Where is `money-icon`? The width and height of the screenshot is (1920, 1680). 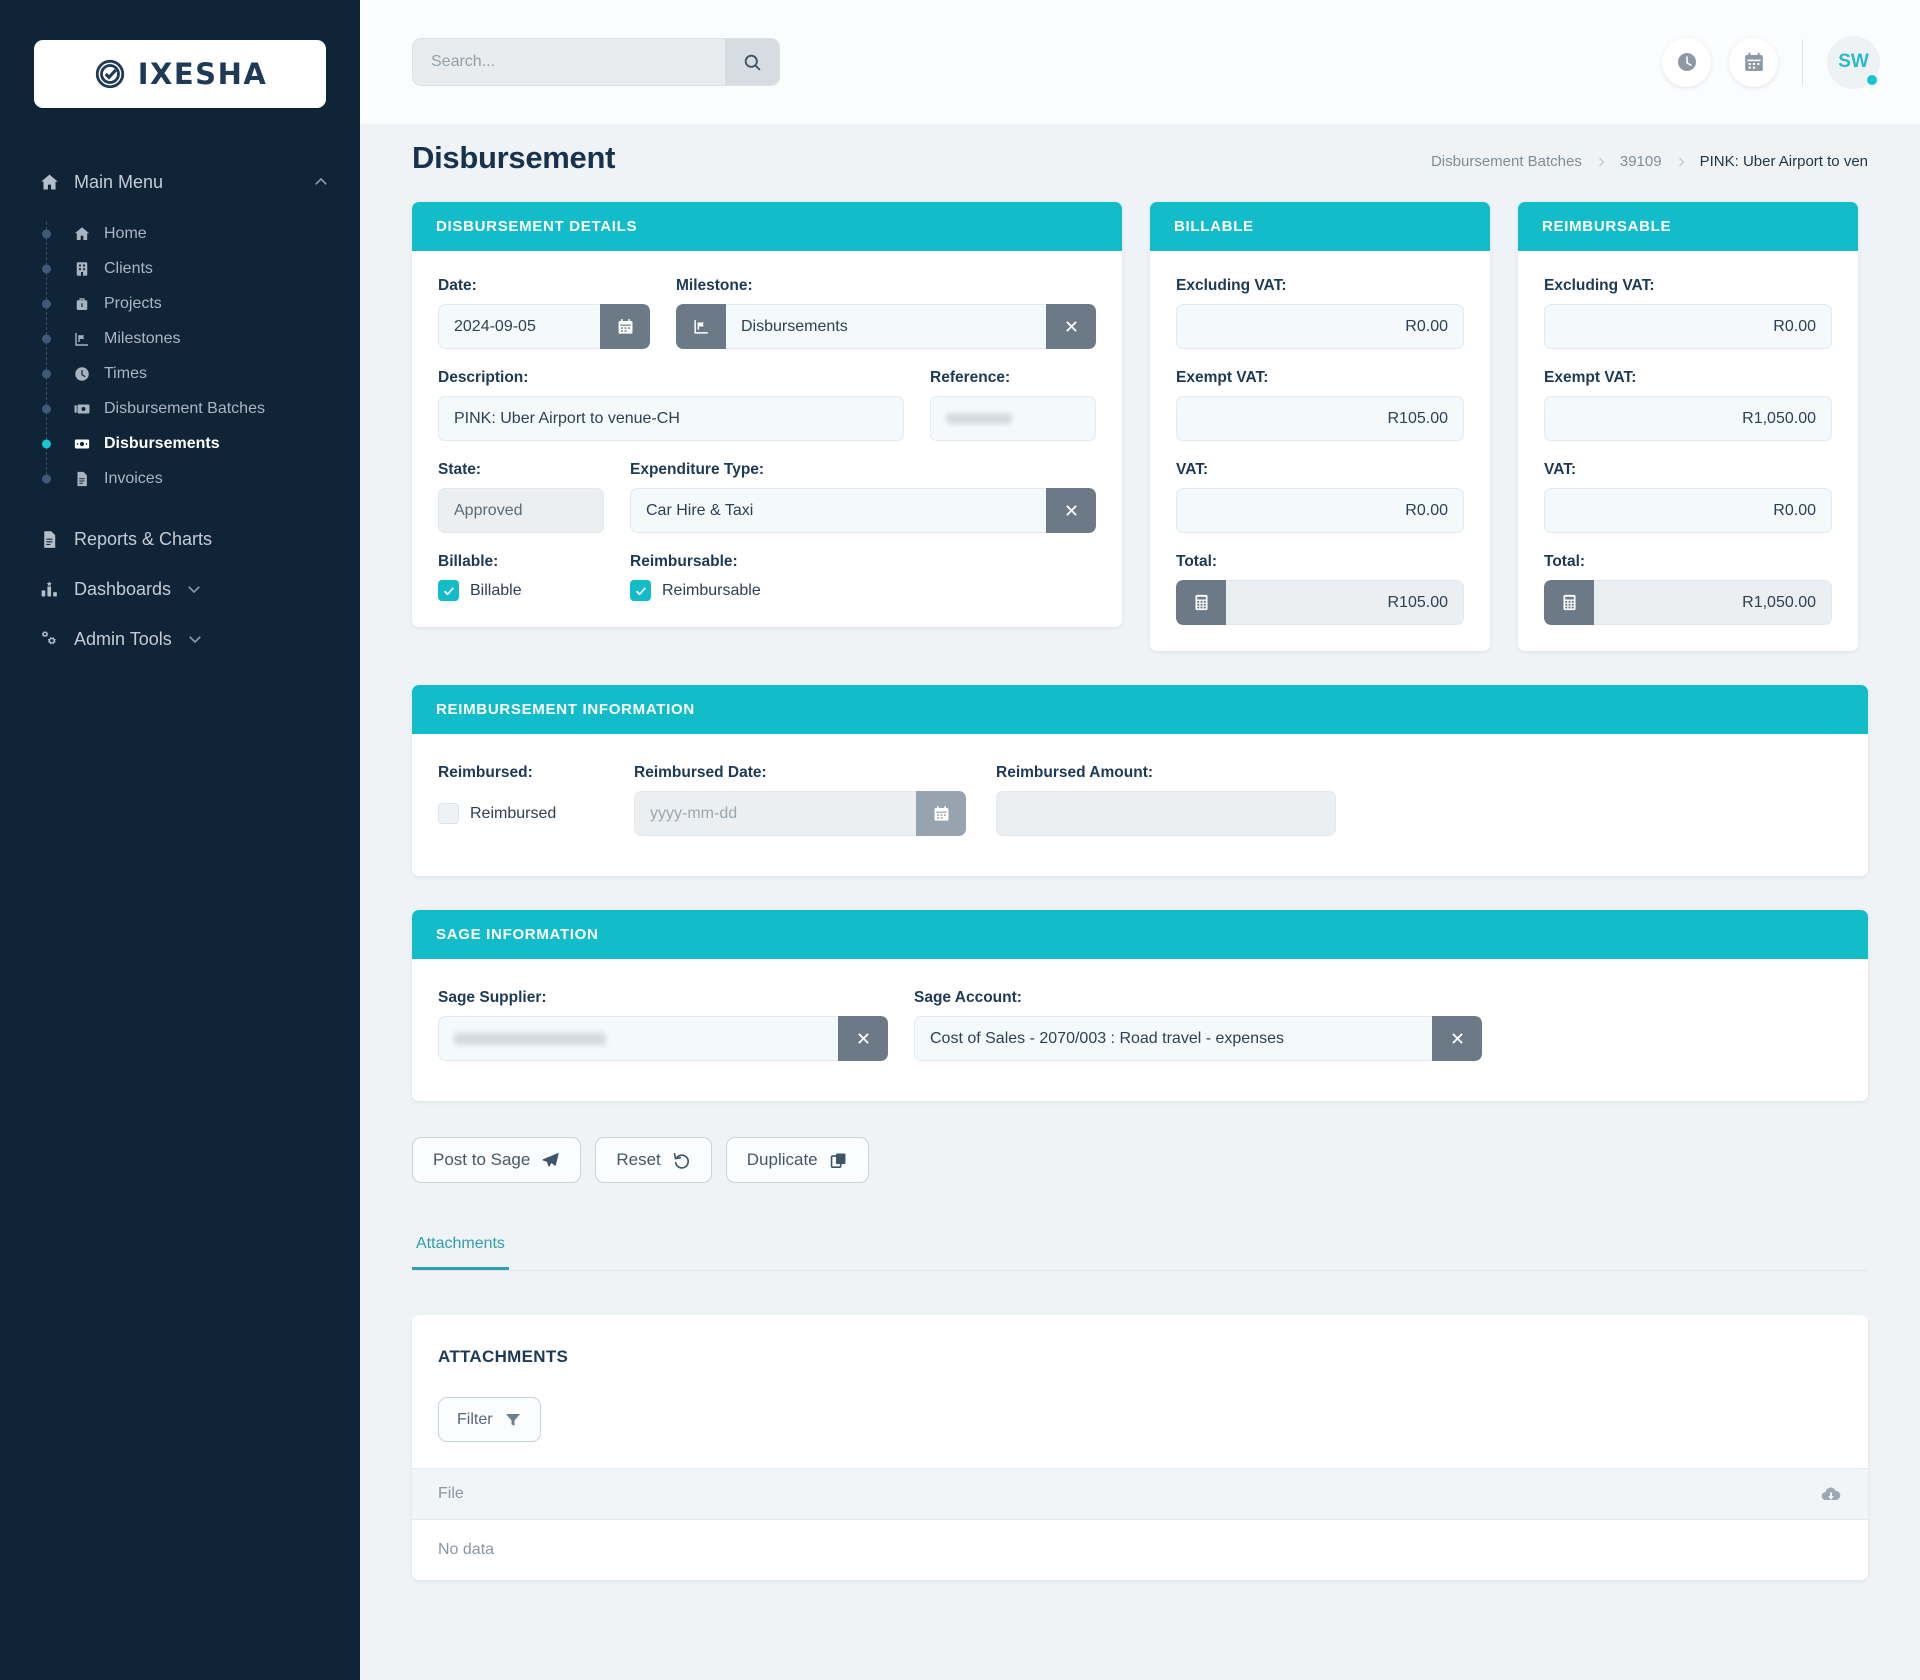 money-icon is located at coordinates (81, 443).